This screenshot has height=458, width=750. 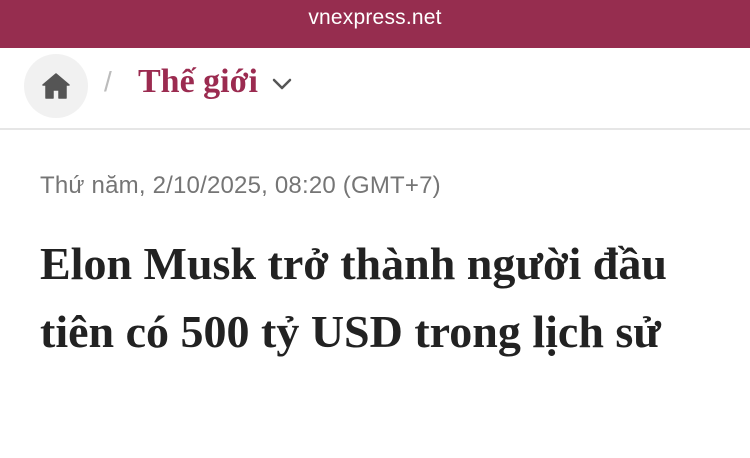 I want to click on browser-url-bar: vnexpress.net, so click(x=375, y=24).